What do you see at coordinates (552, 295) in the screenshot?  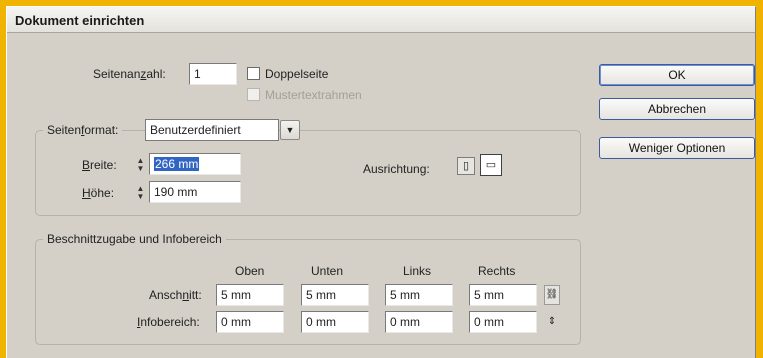 I see `chain-link-icon: ⛓` at bounding box center [552, 295].